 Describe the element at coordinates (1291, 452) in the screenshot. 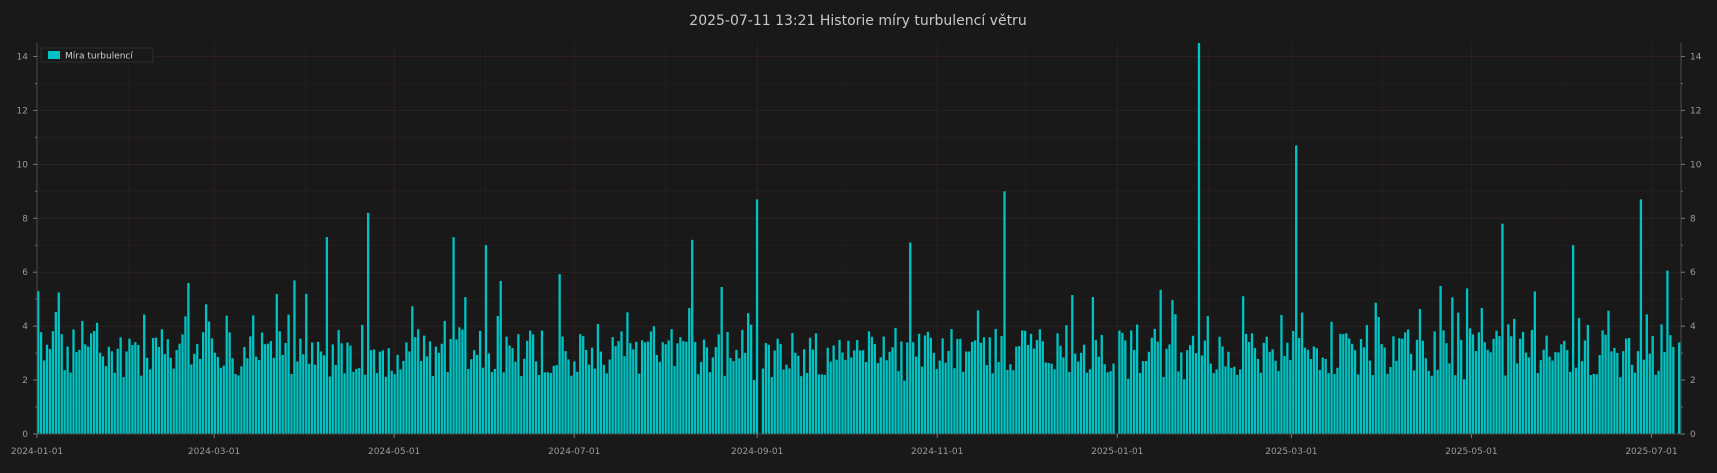

I see `x-tick-label: 2025-03-01` at that location.